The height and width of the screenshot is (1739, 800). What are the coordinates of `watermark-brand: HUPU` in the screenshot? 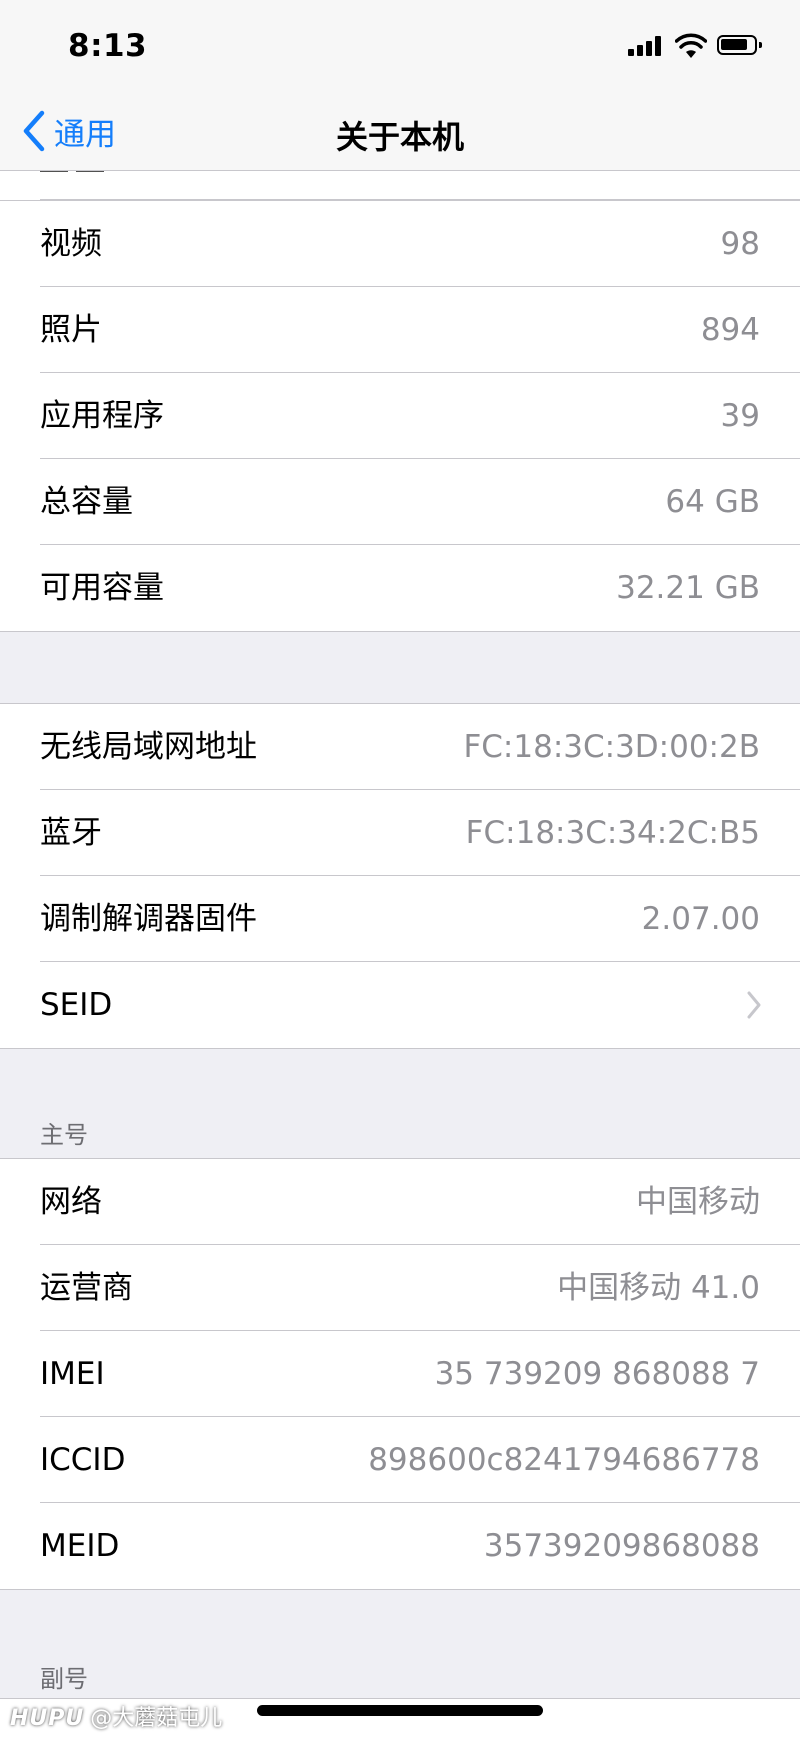 It's located at (47, 1718).